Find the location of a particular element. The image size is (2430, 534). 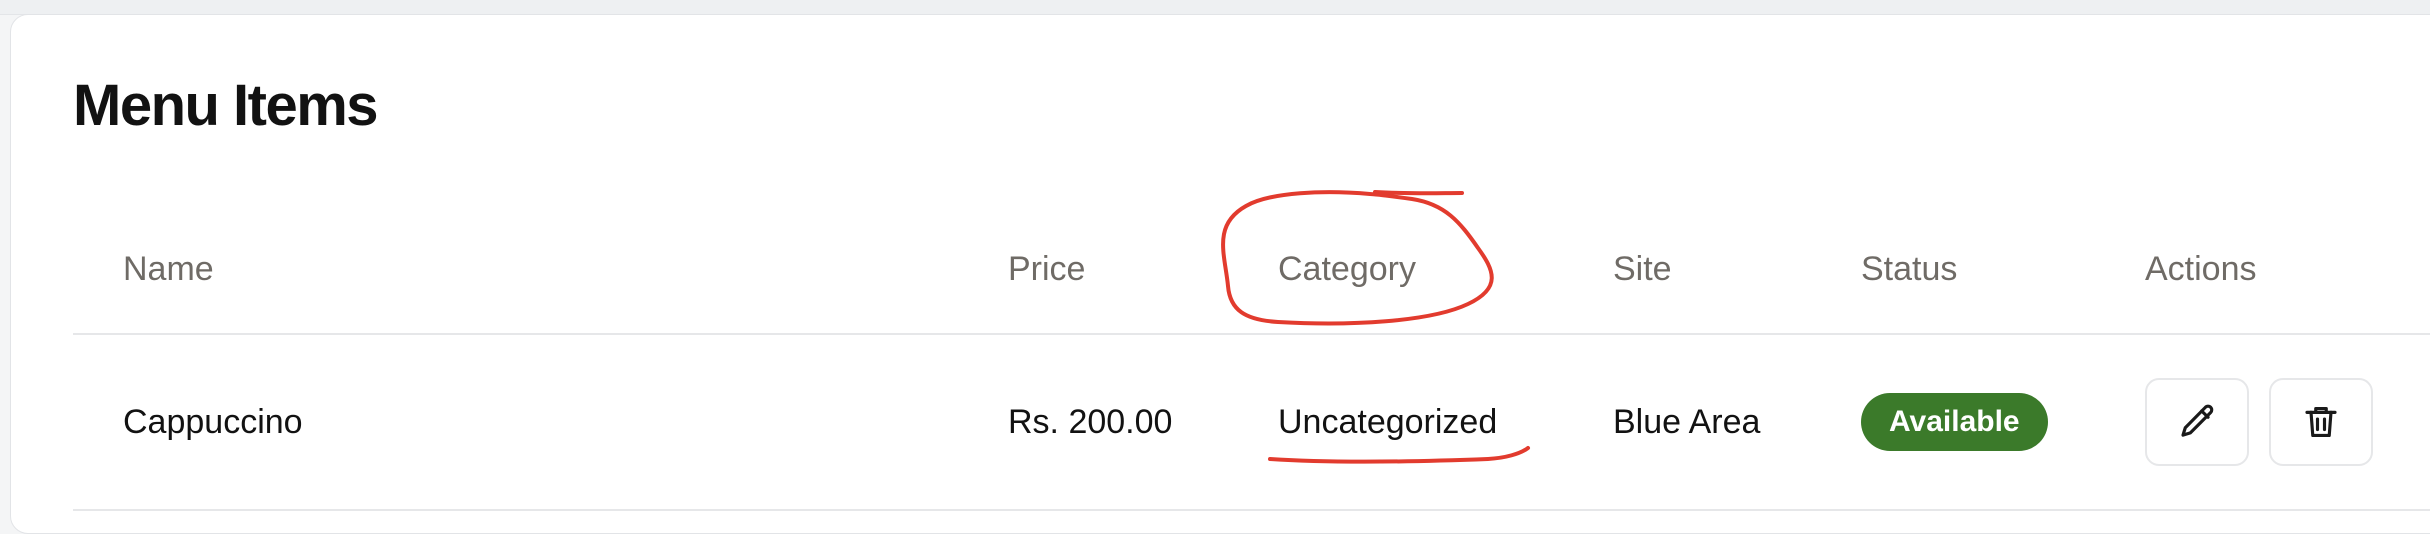

pencil-icon is located at coordinates (2197, 420).